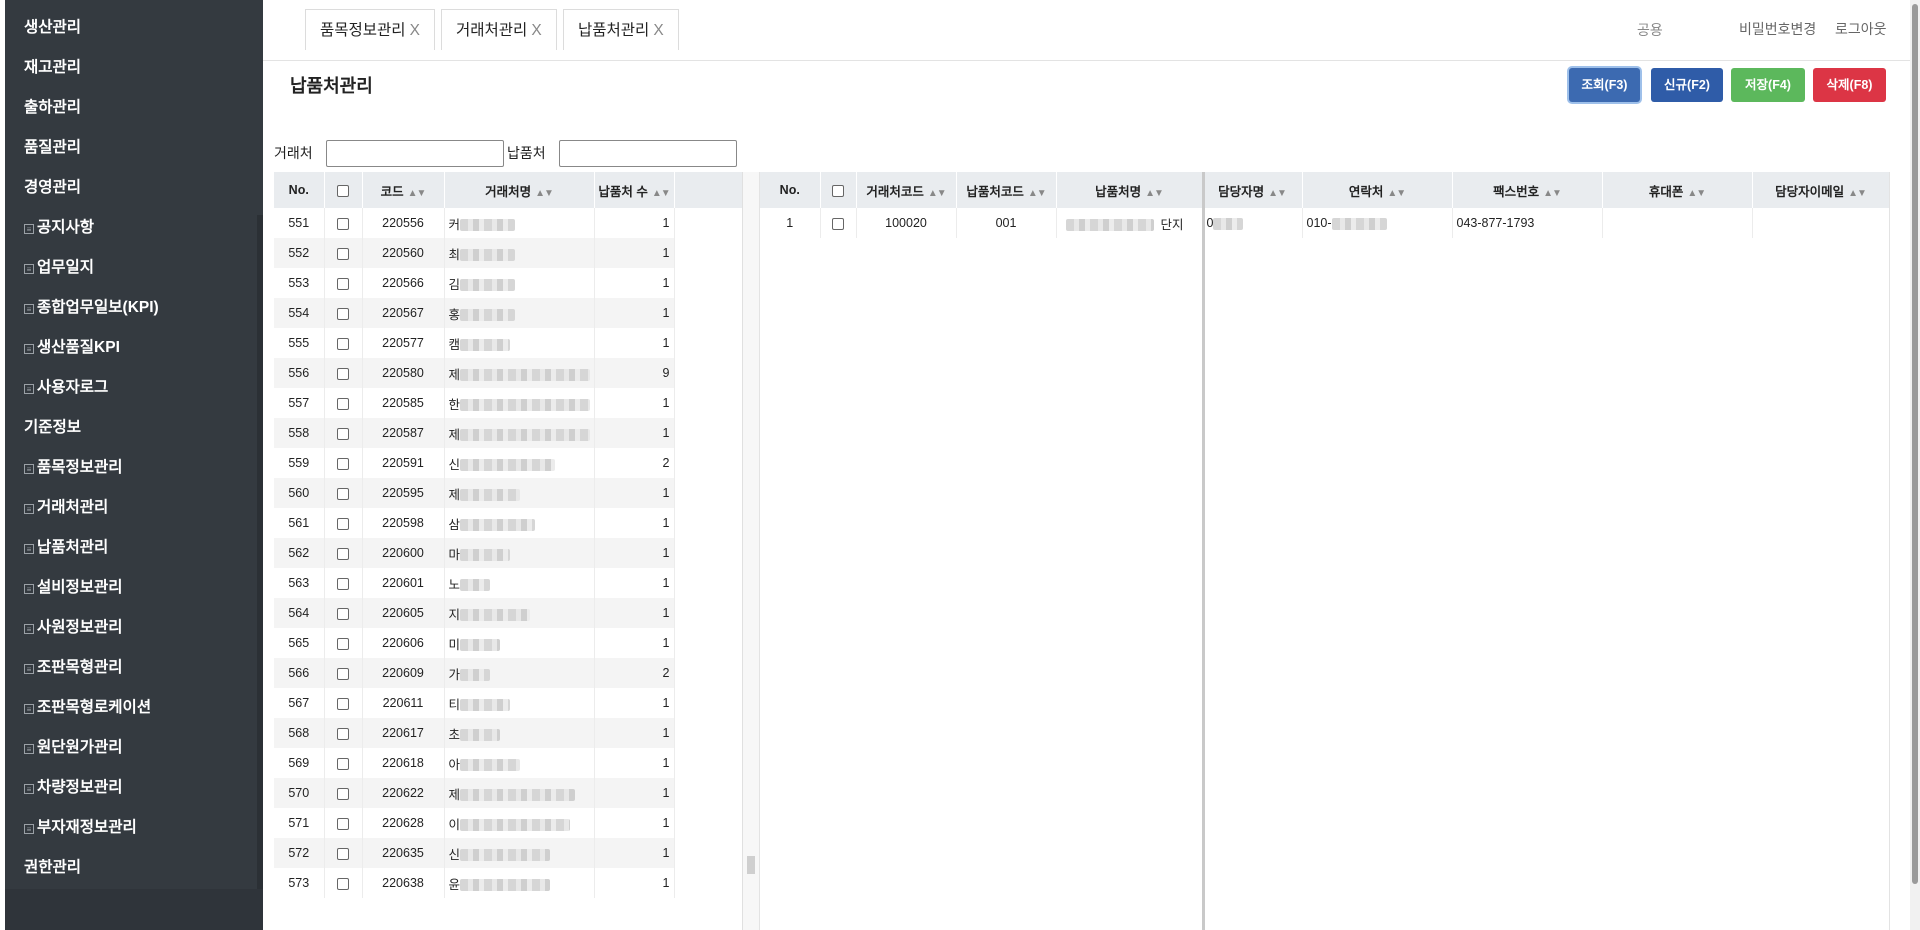 This screenshot has width=1920, height=930. What do you see at coordinates (508, 643) in the screenshot?
I see `table-row: 565 220606 미 1` at bounding box center [508, 643].